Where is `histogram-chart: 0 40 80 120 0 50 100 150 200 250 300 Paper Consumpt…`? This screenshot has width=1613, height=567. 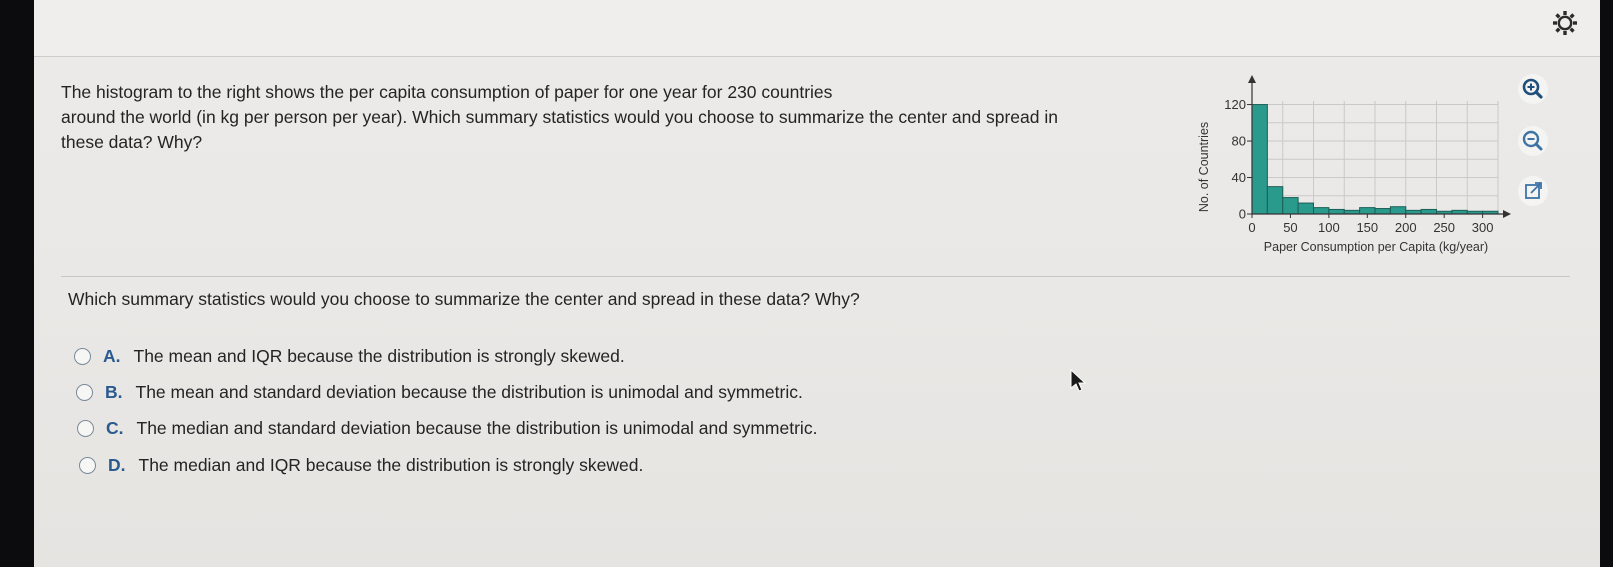 histogram-chart: 0 40 80 120 0 50 100 150 200 250 300 Paper Consumpt… is located at coordinates (1354, 164).